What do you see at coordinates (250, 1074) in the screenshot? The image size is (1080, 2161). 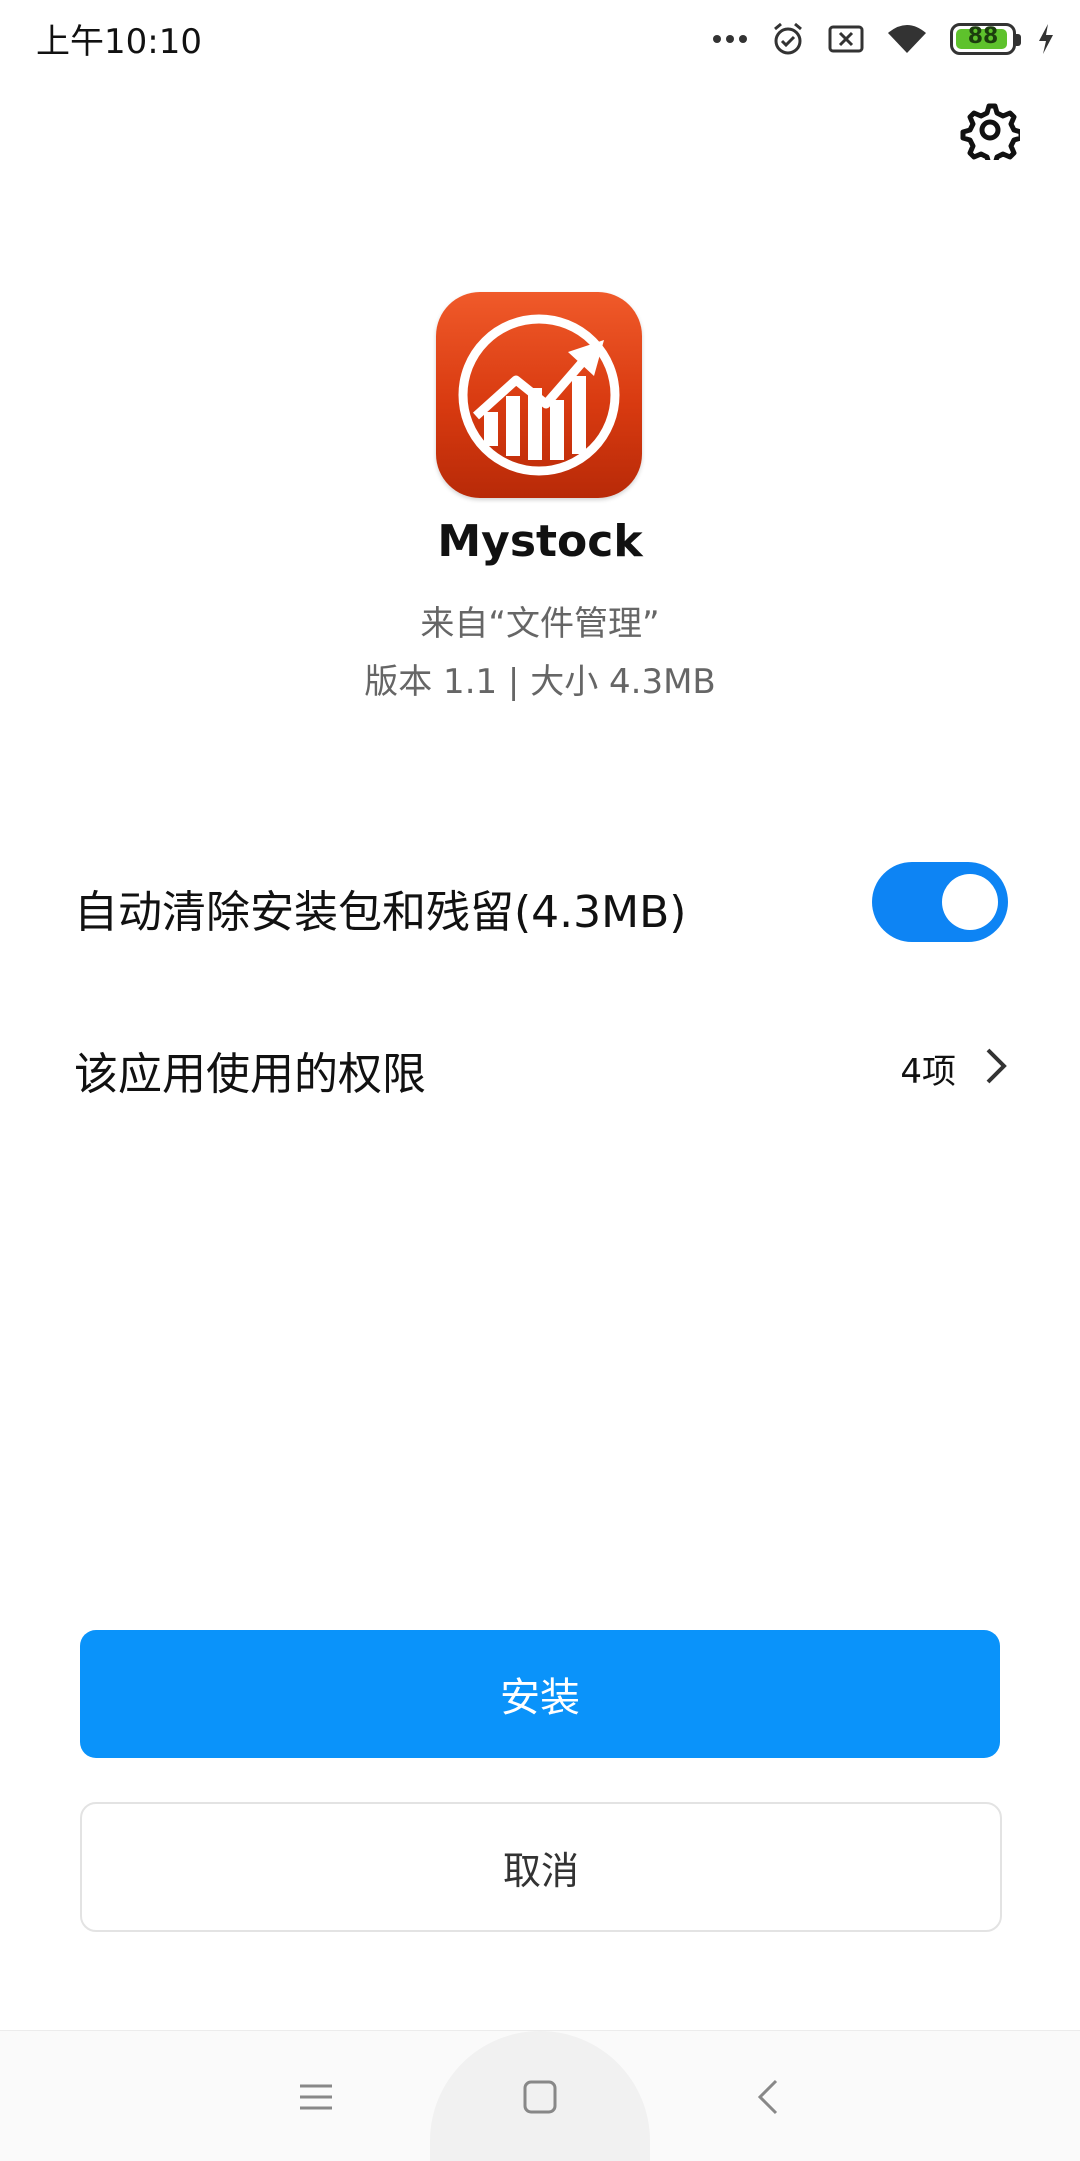 I see `permissions-label: 该应用使用的权限` at bounding box center [250, 1074].